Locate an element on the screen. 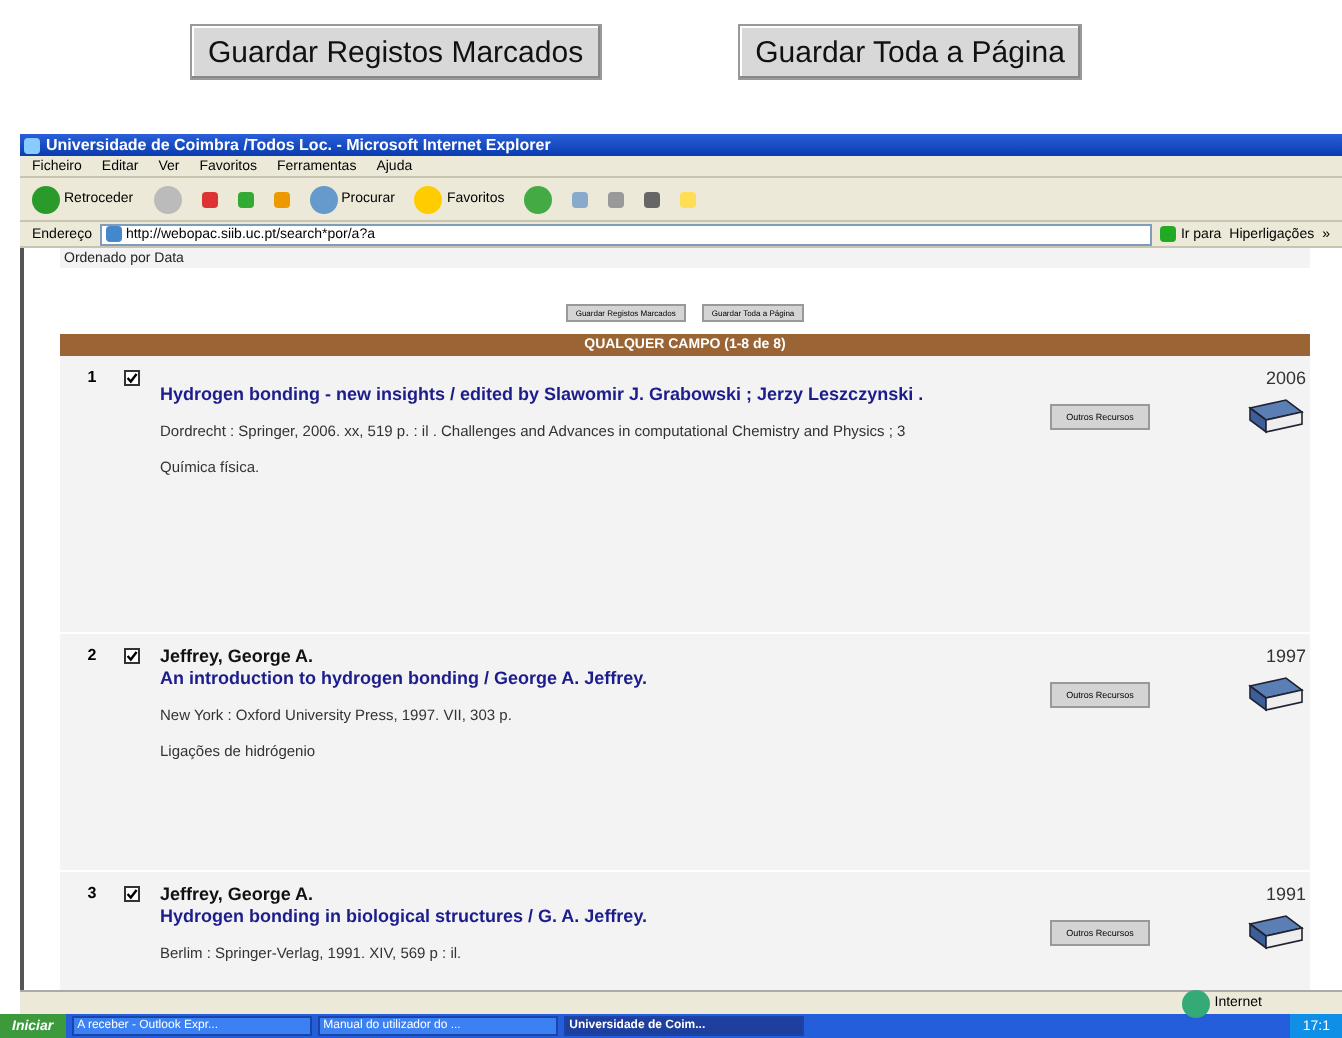 This screenshot has height=1038, width=1342. result-number: 1 is located at coordinates (92, 378).